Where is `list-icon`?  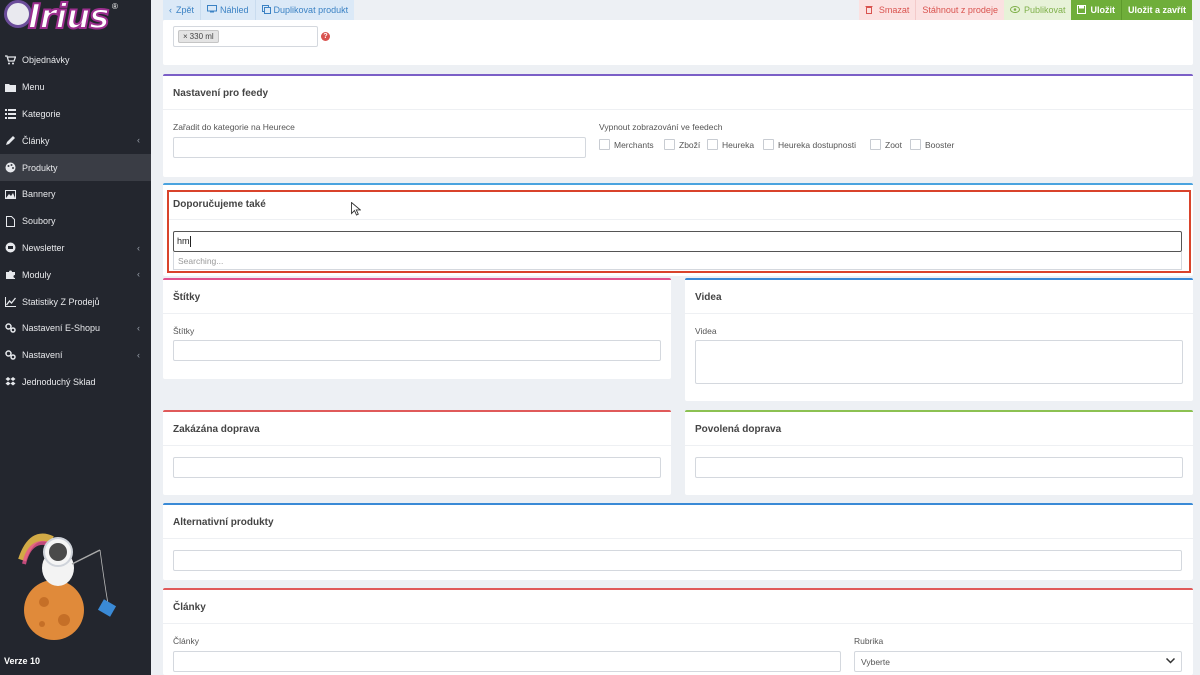
list-icon is located at coordinates (10, 114).